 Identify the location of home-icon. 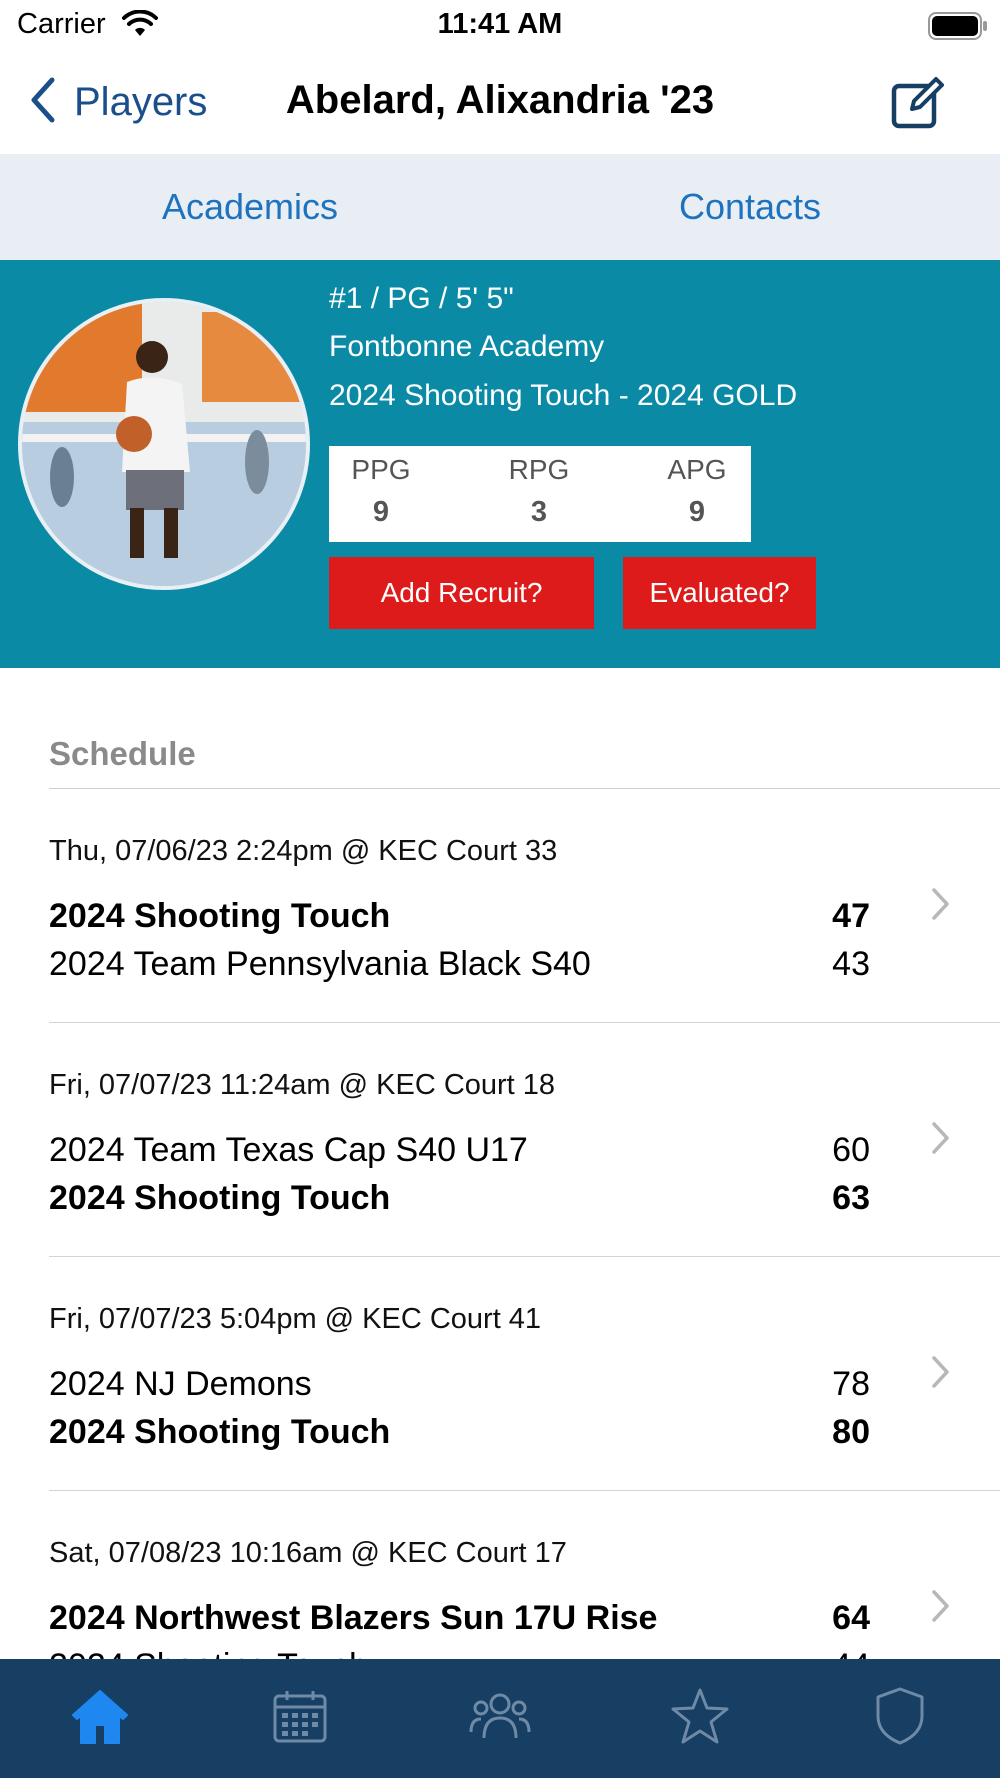
(100, 1718).